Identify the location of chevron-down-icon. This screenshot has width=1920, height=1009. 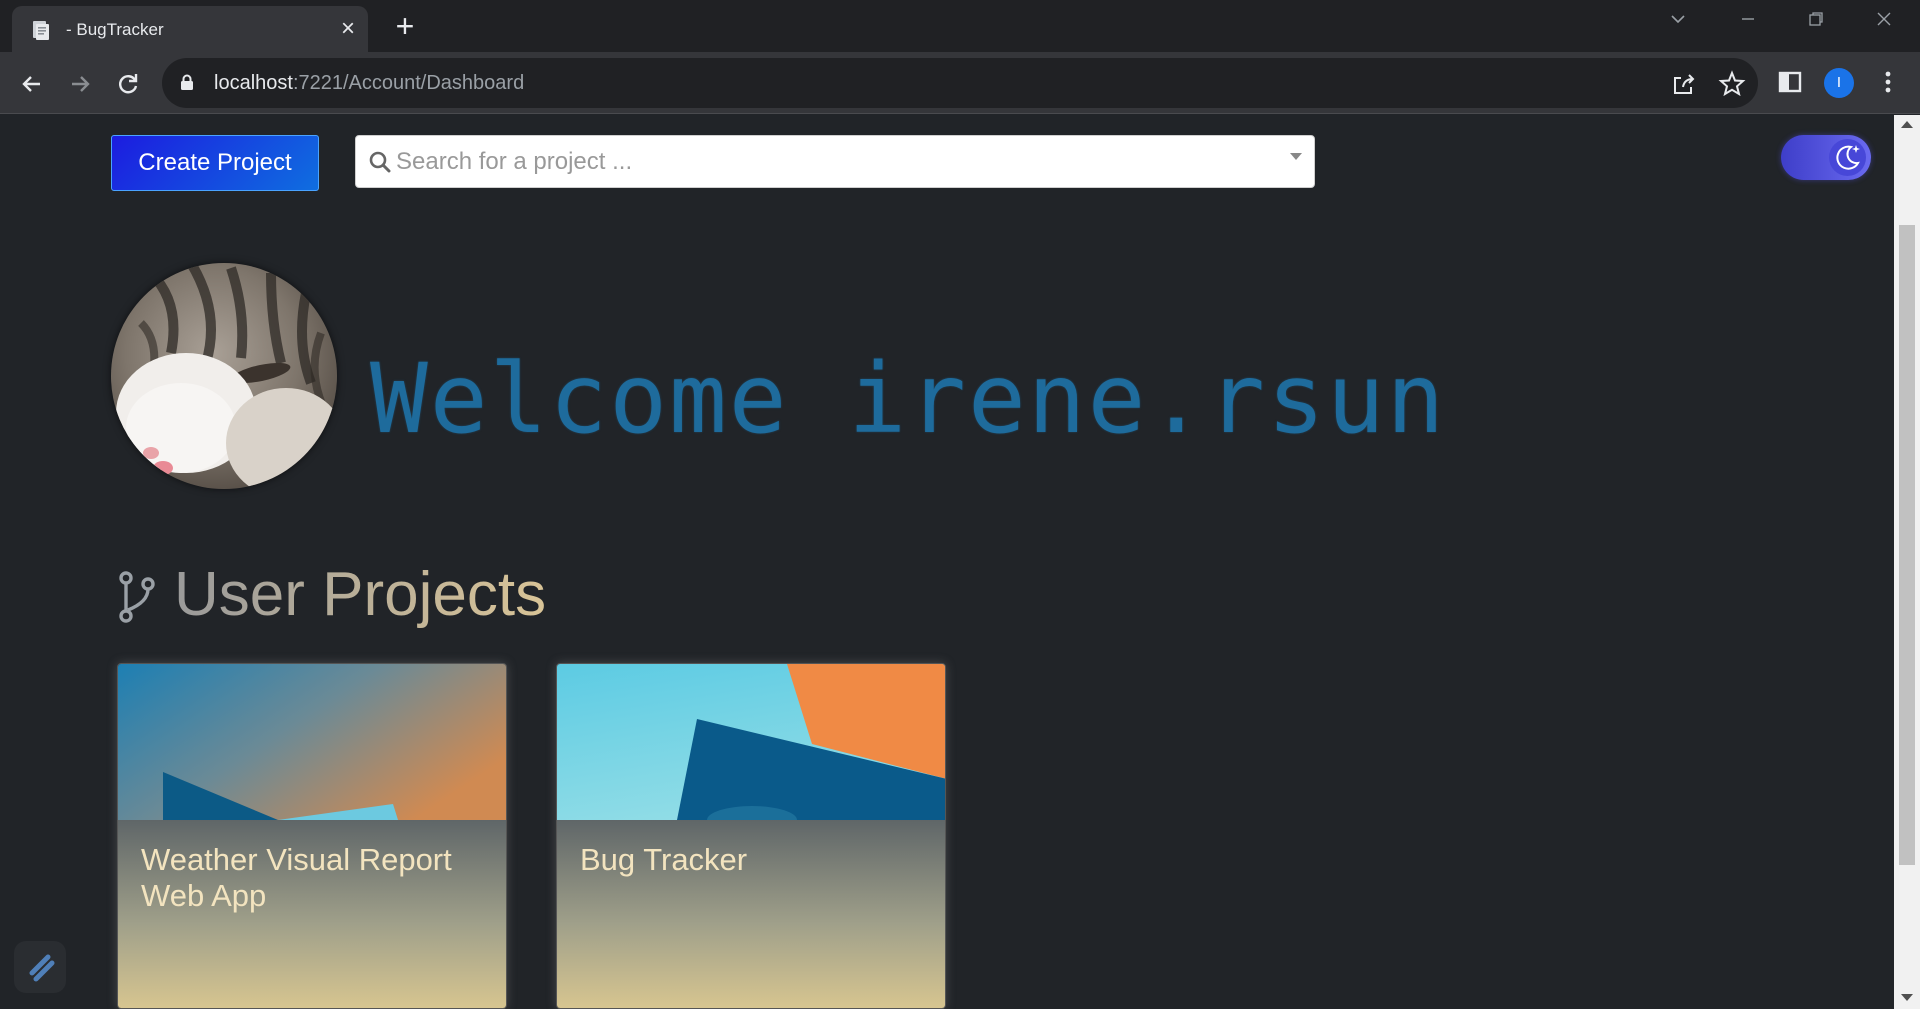
(1296, 156).